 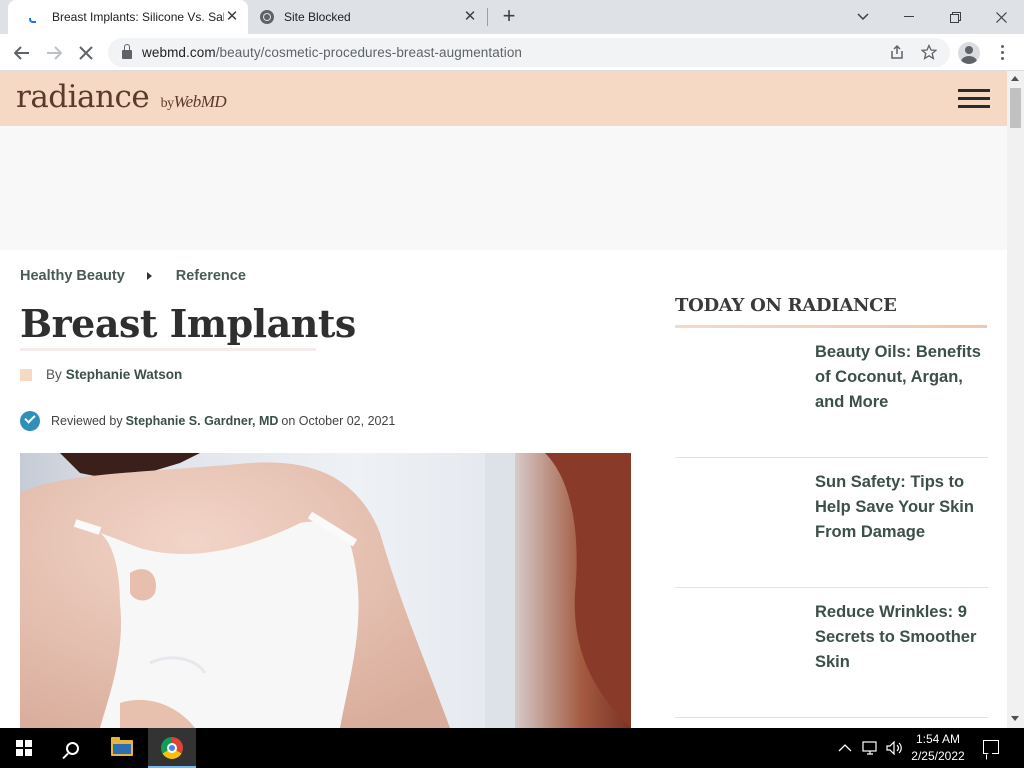 I want to click on forward-button, so click(x=54, y=53).